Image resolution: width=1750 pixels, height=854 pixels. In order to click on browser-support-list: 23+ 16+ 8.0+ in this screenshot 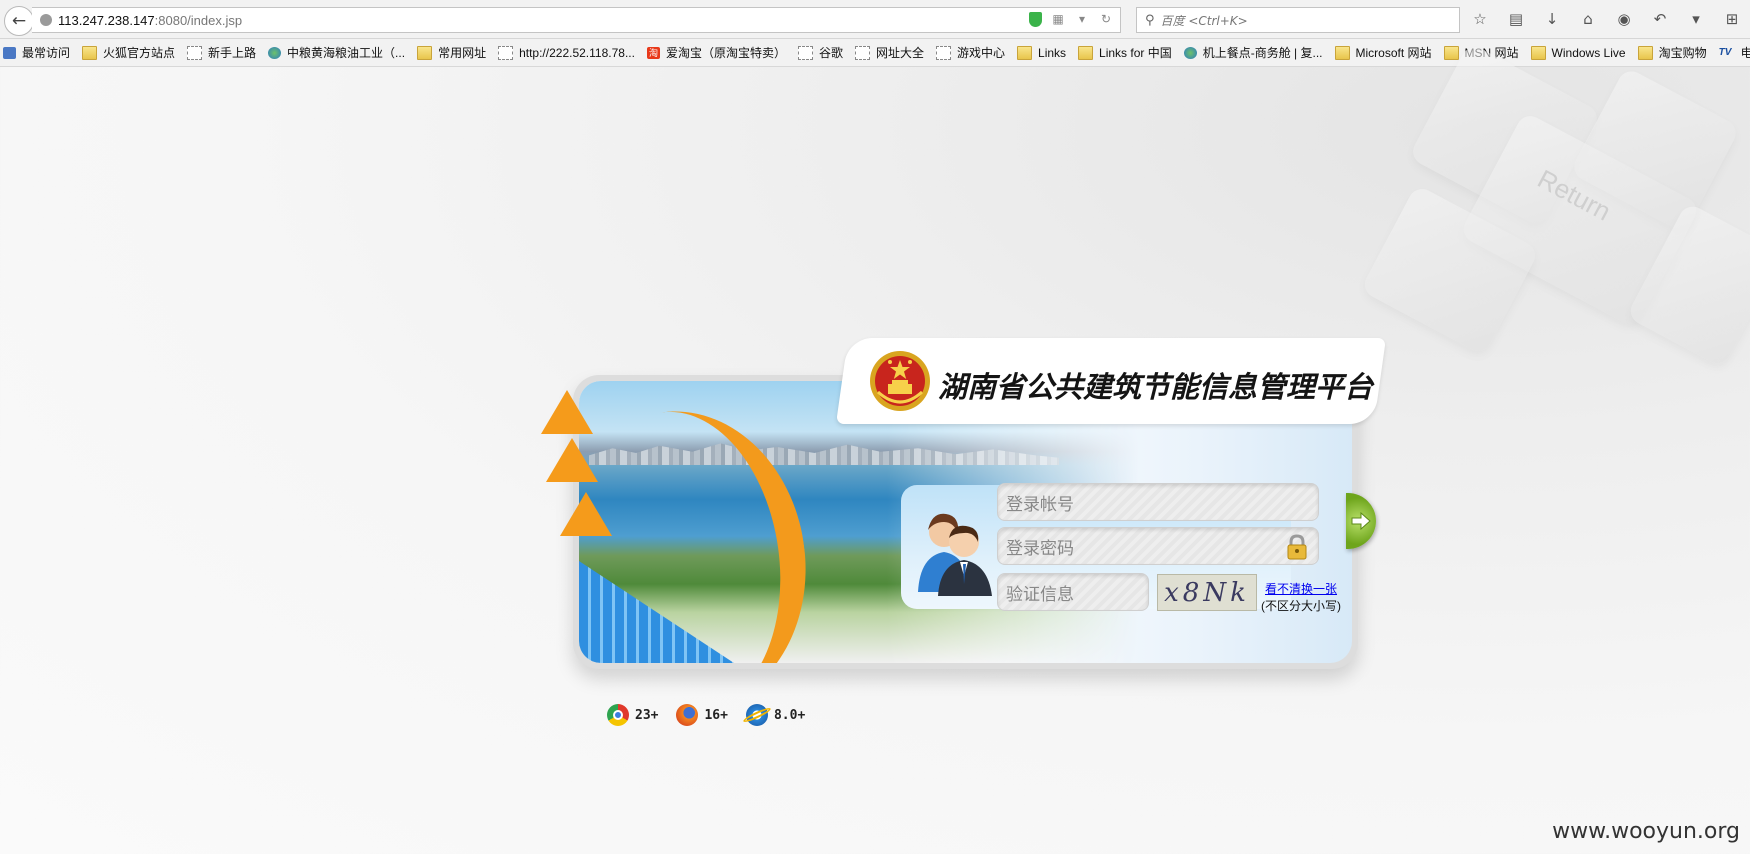, I will do `click(706, 715)`.